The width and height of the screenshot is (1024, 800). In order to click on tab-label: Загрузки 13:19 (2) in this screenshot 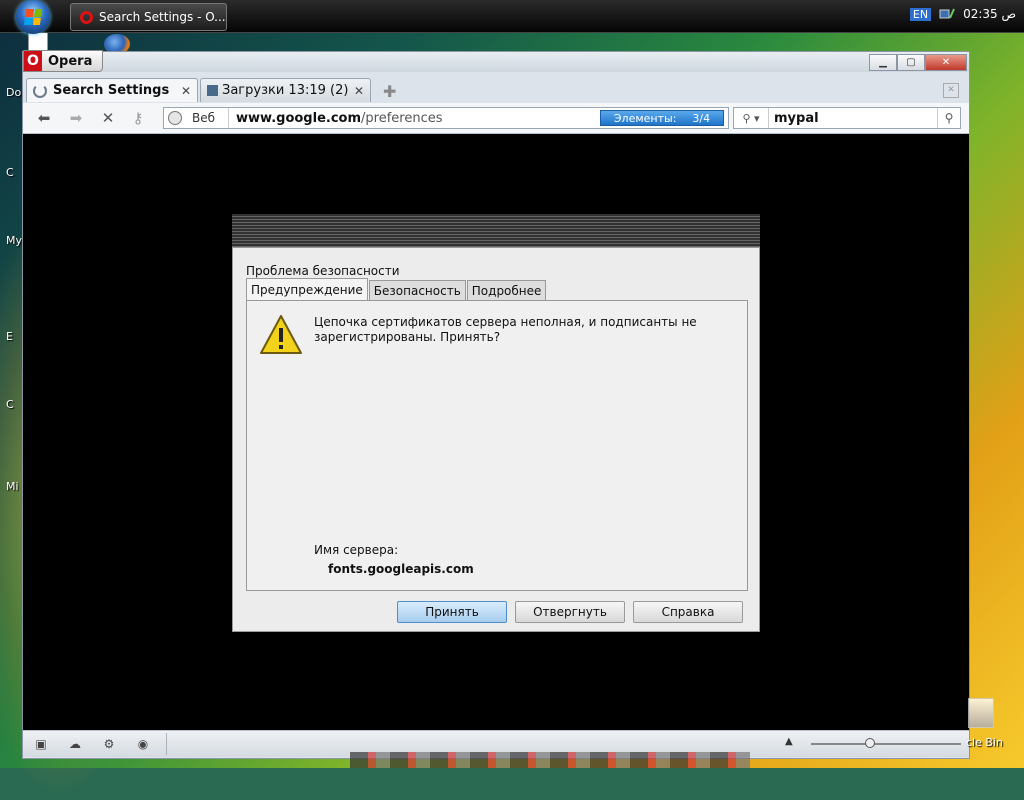, I will do `click(285, 90)`.